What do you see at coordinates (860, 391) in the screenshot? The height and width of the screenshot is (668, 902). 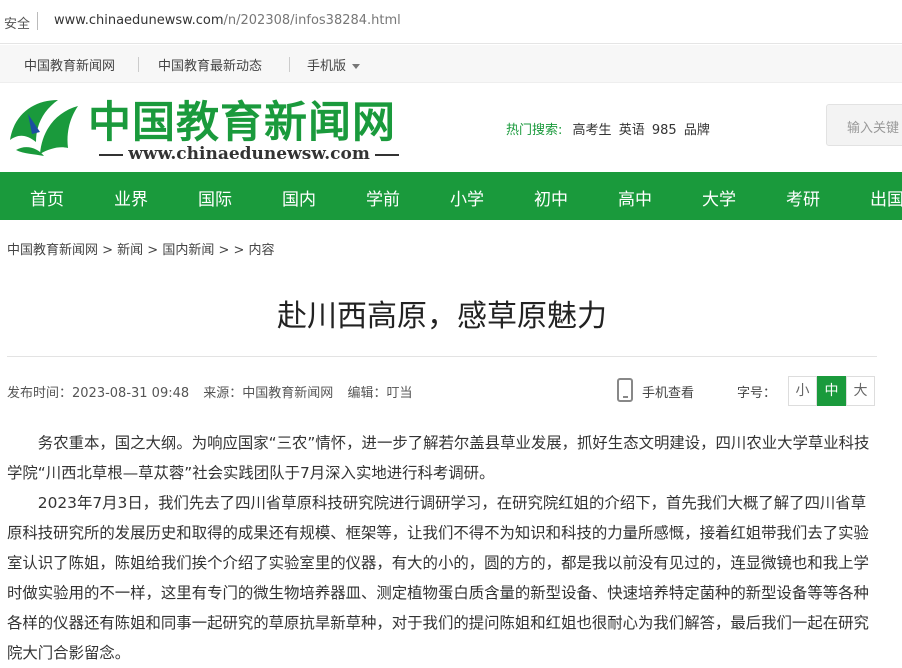 I see `font-size-large-button: 大` at bounding box center [860, 391].